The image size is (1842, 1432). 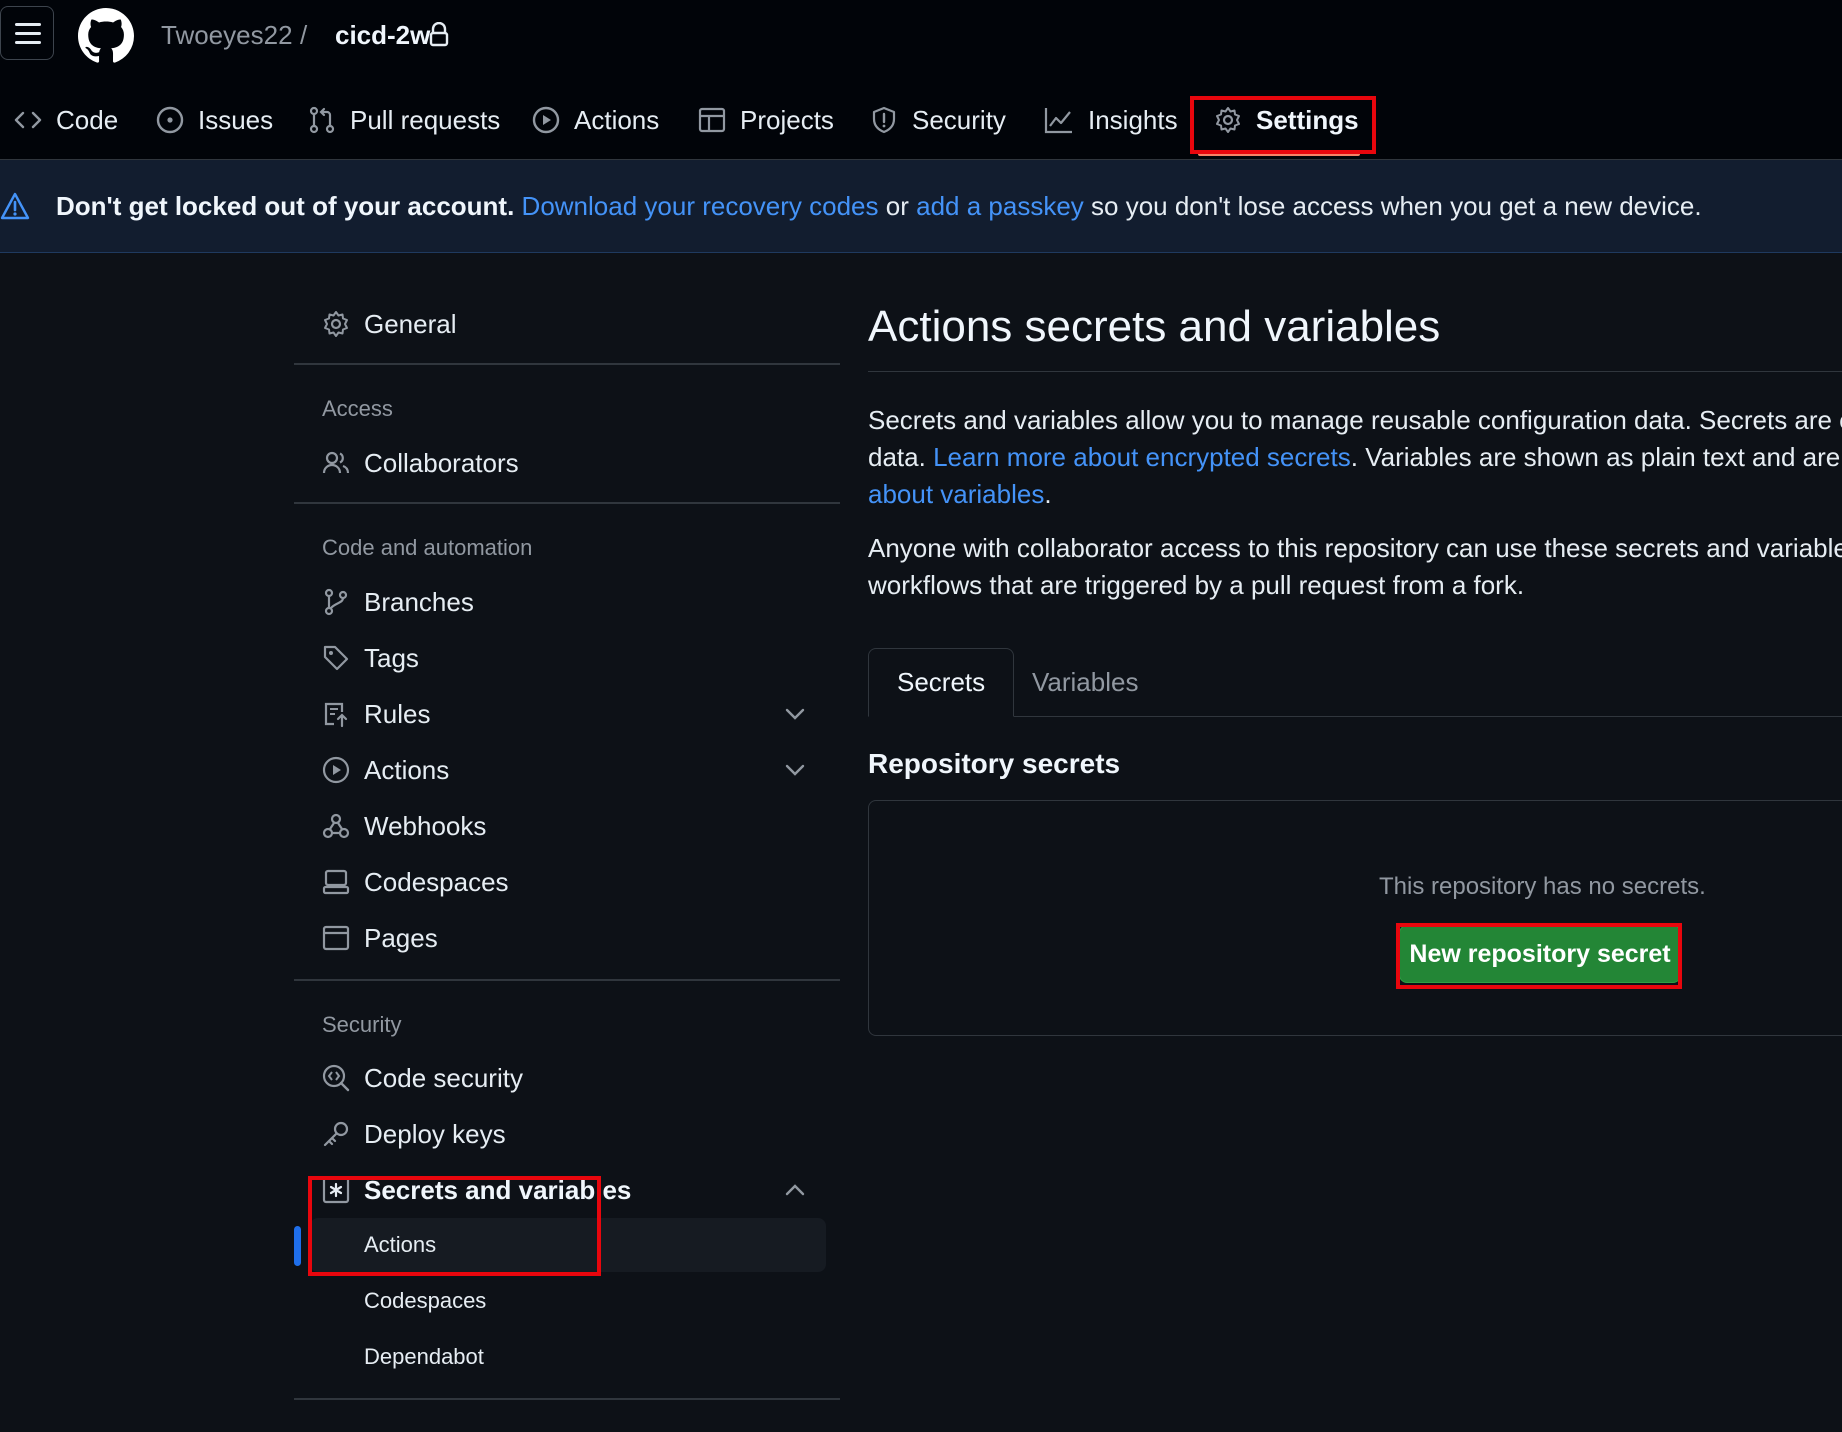 I want to click on sidebar-item-deploy-keys: Deploy keys, so click(x=414, y=1134).